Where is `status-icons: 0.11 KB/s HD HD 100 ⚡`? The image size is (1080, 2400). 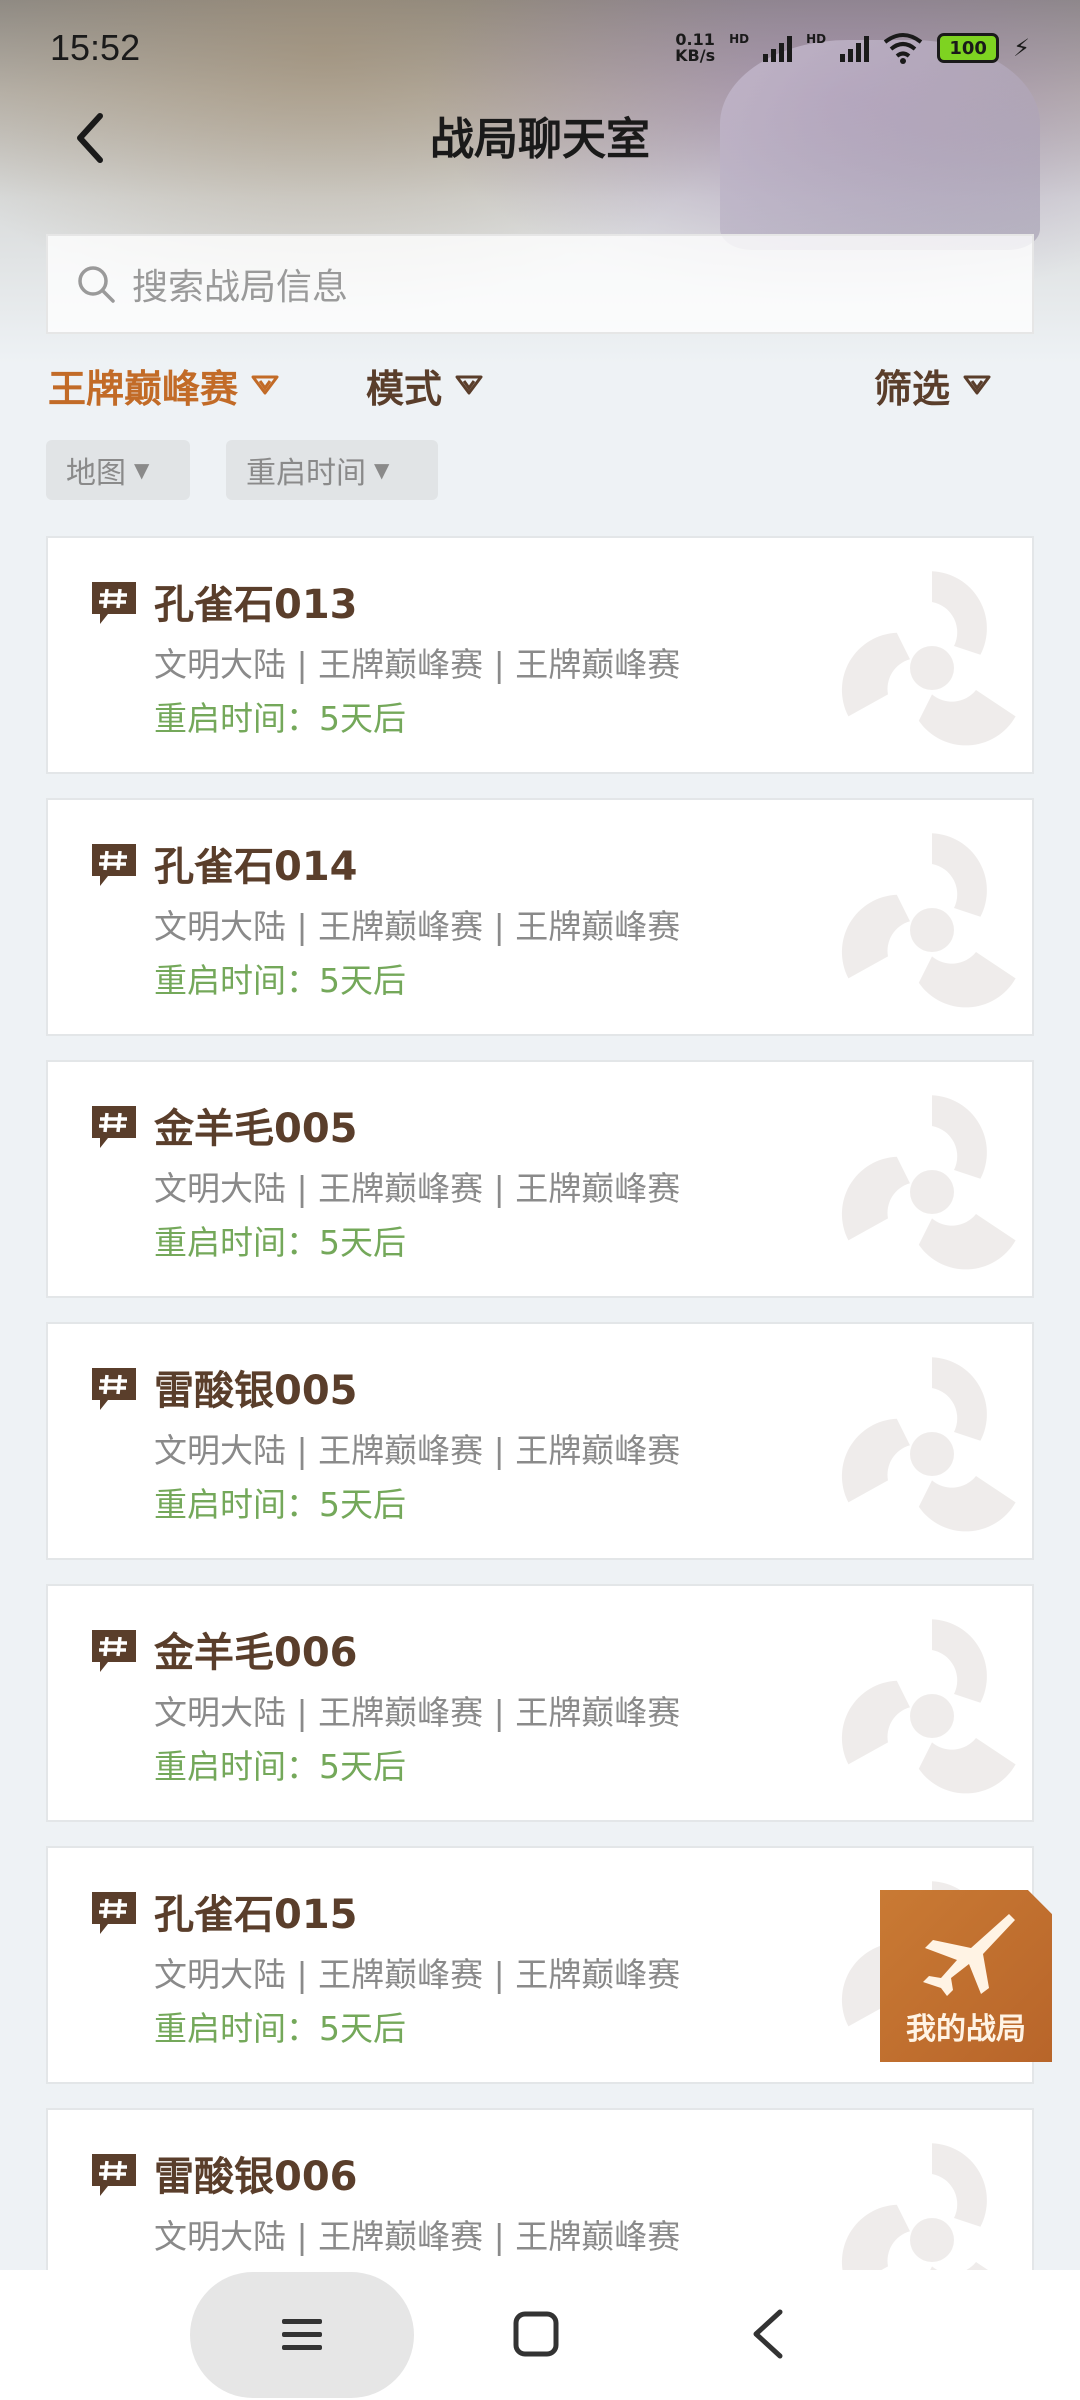 status-icons: 0.11 KB/s HD HD 100 ⚡ is located at coordinates (852, 48).